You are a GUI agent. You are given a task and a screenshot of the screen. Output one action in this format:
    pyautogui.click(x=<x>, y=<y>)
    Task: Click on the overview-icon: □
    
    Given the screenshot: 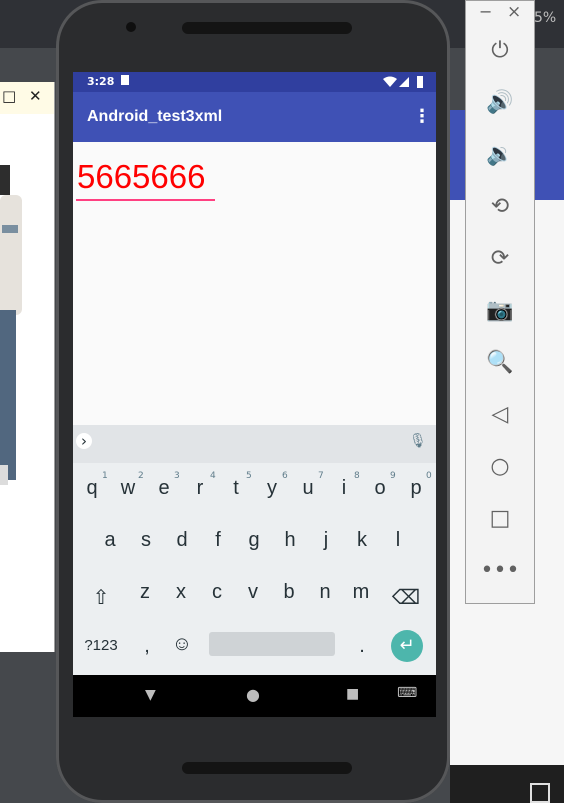 What is the action you would take?
    pyautogui.click(x=500, y=518)
    